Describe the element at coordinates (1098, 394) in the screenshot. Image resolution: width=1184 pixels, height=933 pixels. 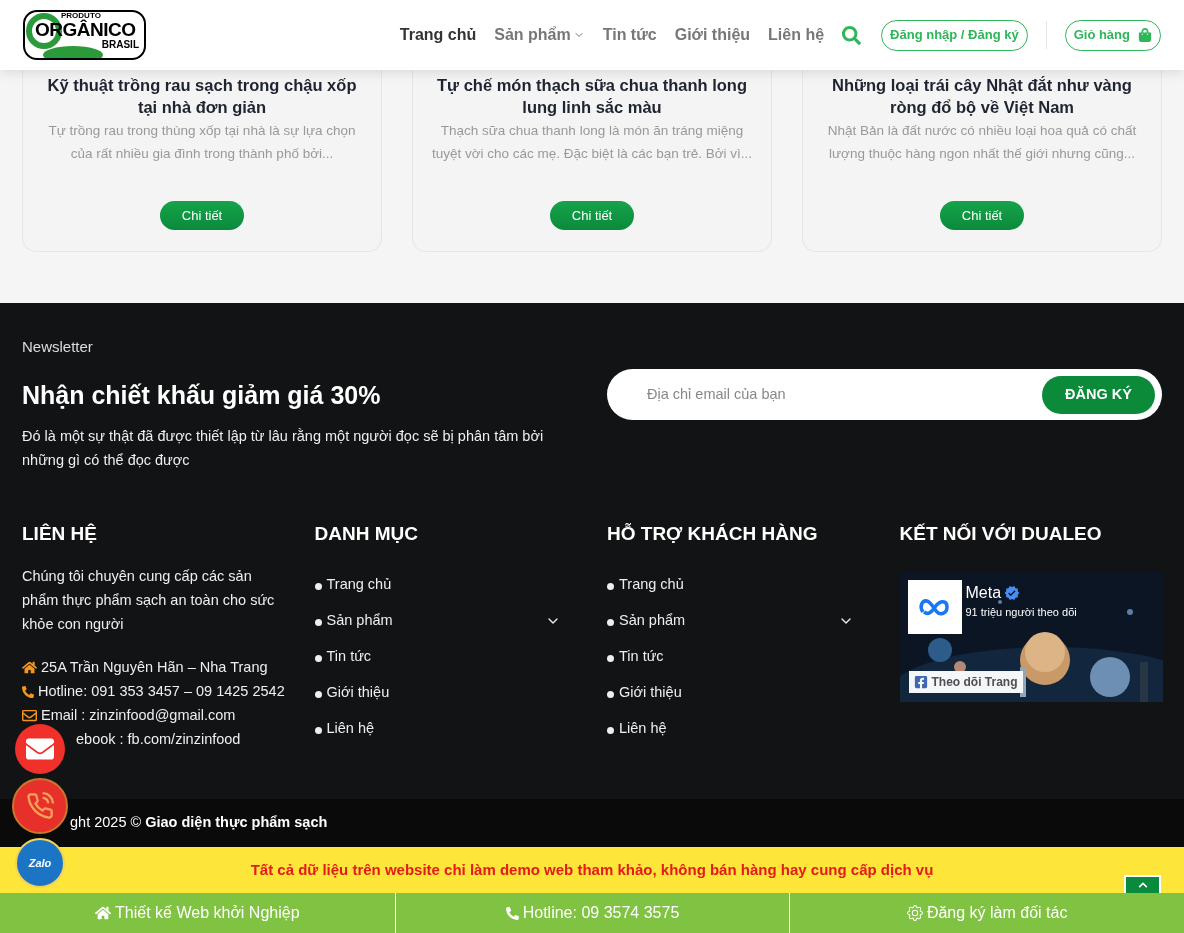
I see `subscribe-button: ĐĂNG KÝ` at that location.